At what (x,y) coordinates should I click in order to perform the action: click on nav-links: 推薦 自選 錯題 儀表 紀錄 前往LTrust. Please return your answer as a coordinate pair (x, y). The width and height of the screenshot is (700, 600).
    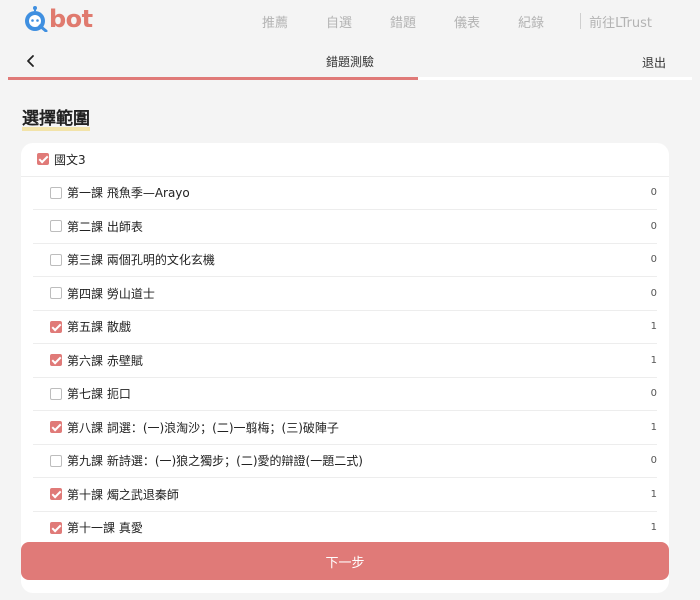
    Looking at the image, I should click on (438, 21).